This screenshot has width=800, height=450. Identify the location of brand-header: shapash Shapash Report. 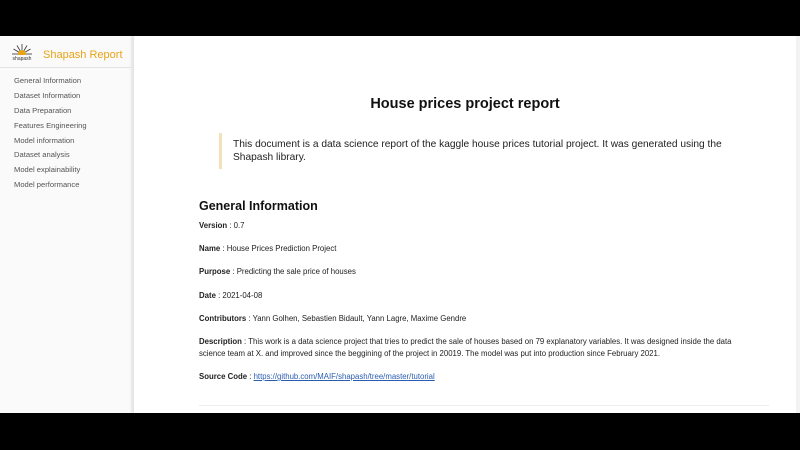
(65, 52).